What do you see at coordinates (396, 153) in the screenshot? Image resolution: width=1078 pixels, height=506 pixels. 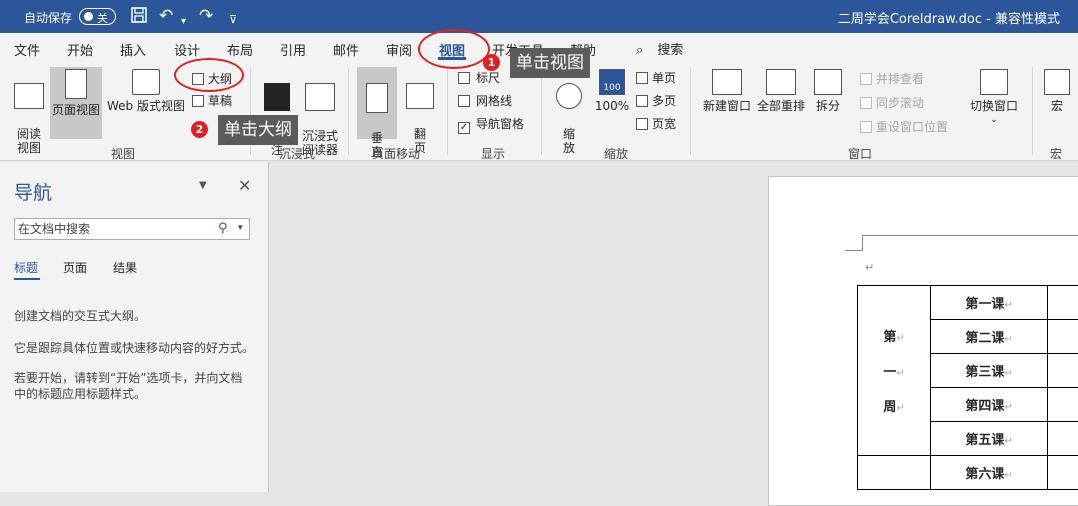 I see `page-movement-group-label: 页面移动` at bounding box center [396, 153].